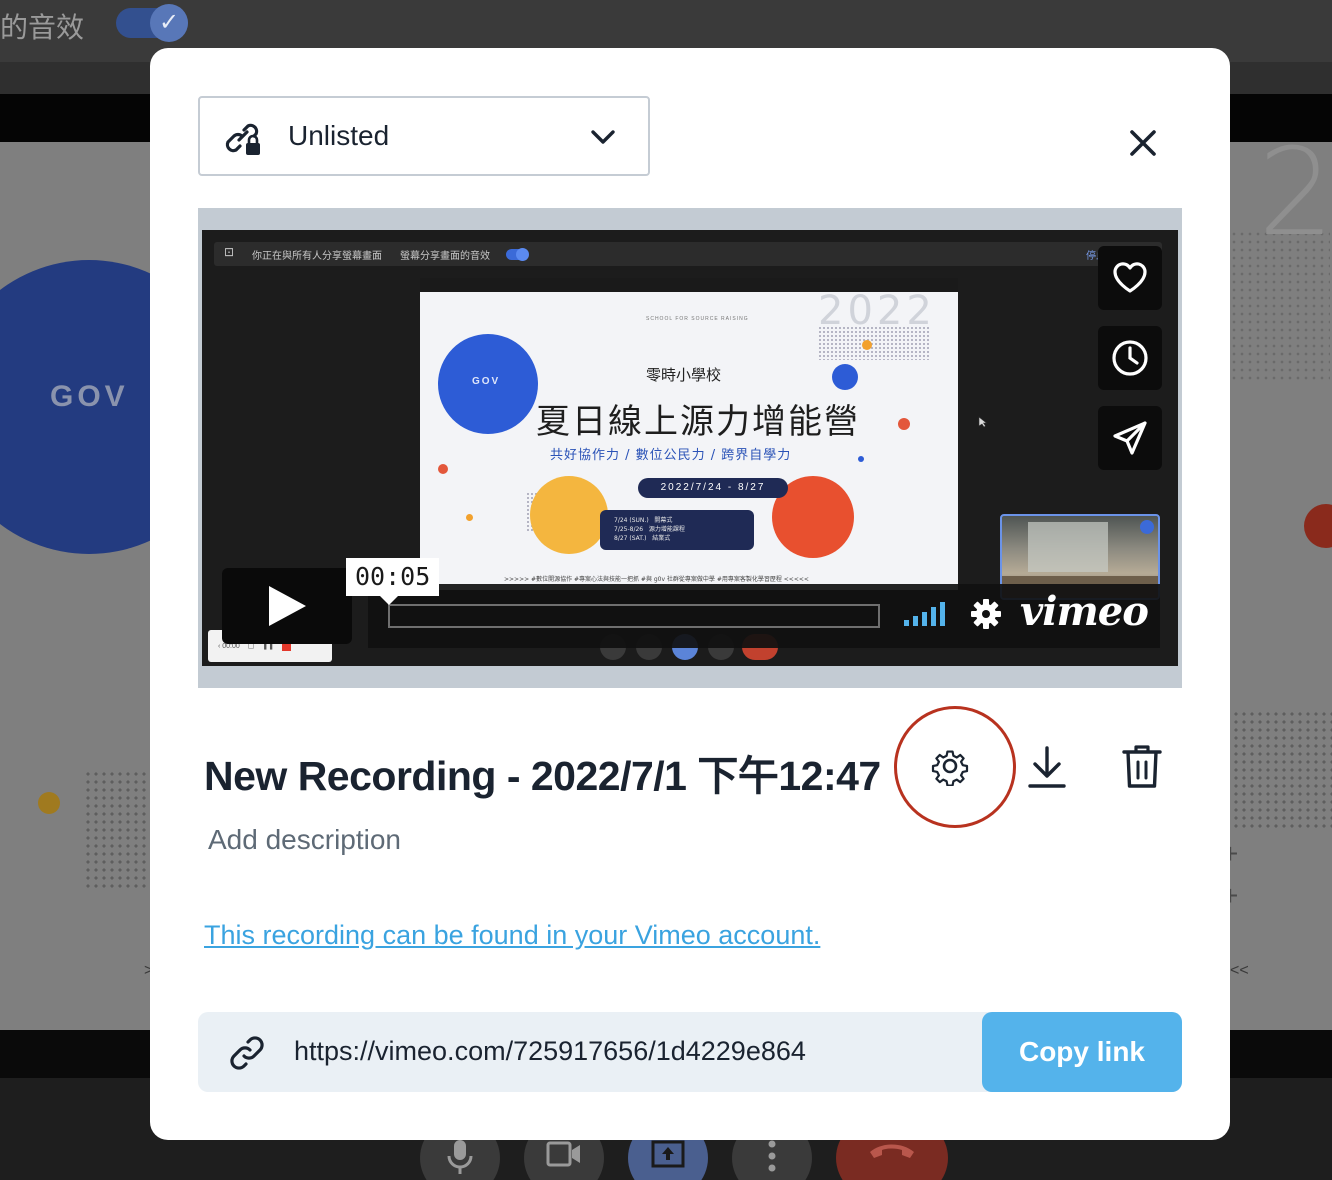 This screenshot has height=1180, width=1332. Describe the element at coordinates (550, 1051) in the screenshot. I see `share-url-field: https://vimeo.com/725917656/1d4229e864` at that location.